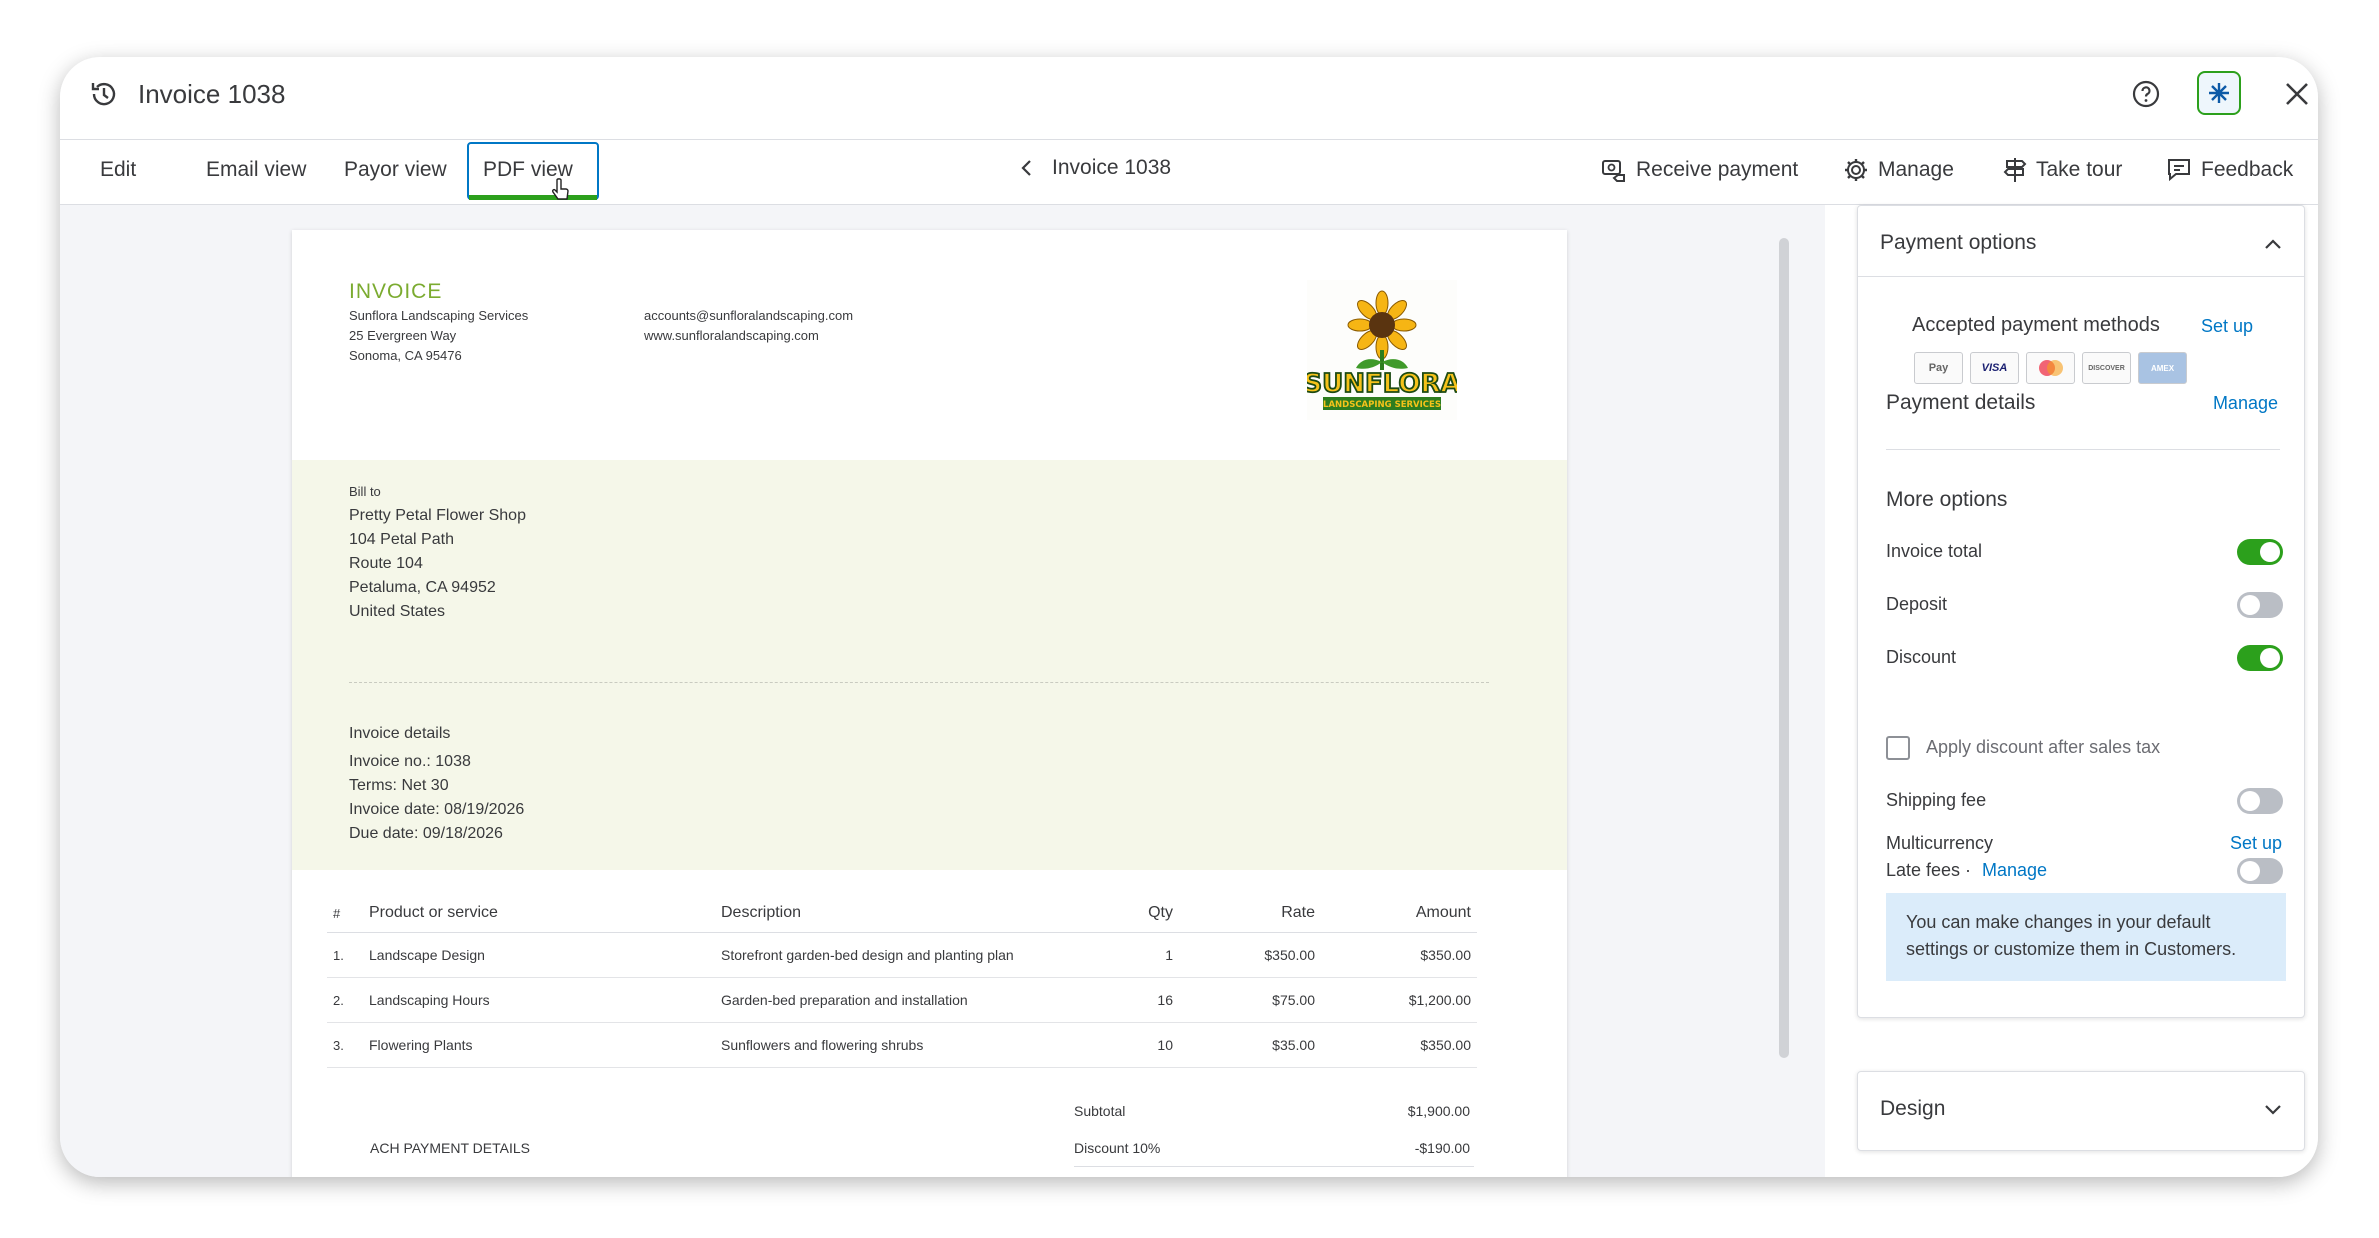 The image size is (2379, 1238). What do you see at coordinates (2227, 326) in the screenshot?
I see `accepted-methods-setup-link: Set up` at bounding box center [2227, 326].